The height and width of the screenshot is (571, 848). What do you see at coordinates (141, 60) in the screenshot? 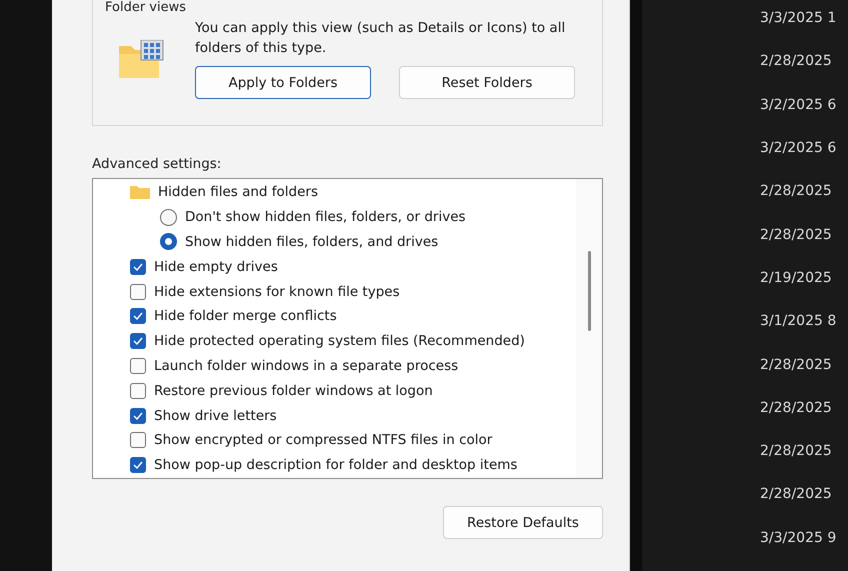
I see `folder-grid-icon` at bounding box center [141, 60].